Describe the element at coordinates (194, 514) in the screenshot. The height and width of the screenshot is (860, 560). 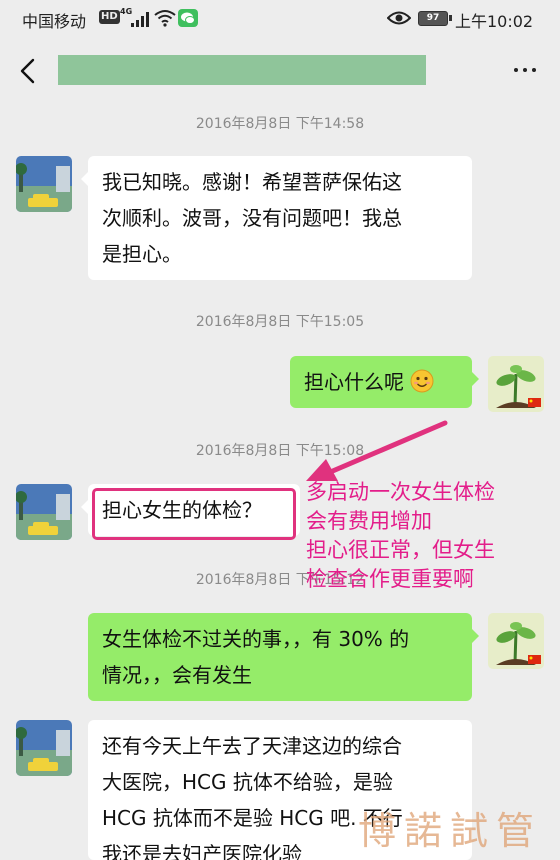
I see `highlight-box` at that location.